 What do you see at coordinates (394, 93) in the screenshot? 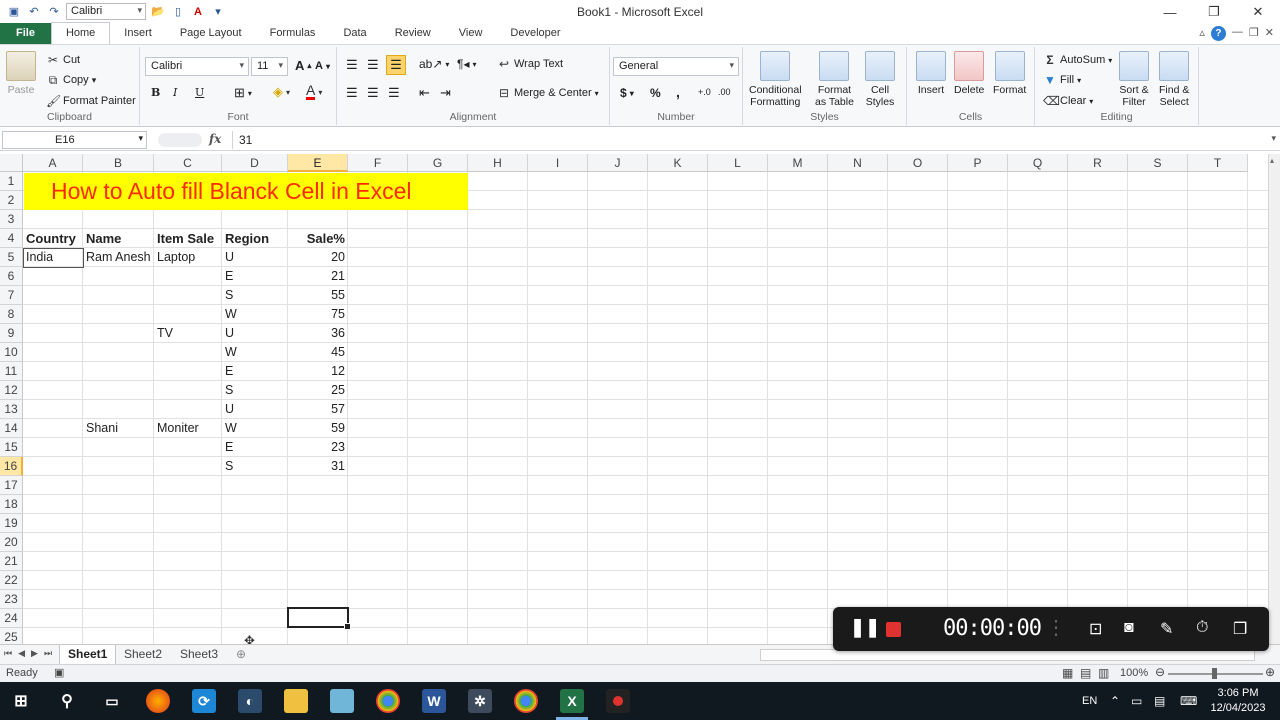
I see `align-right-icon: ☰` at bounding box center [394, 93].